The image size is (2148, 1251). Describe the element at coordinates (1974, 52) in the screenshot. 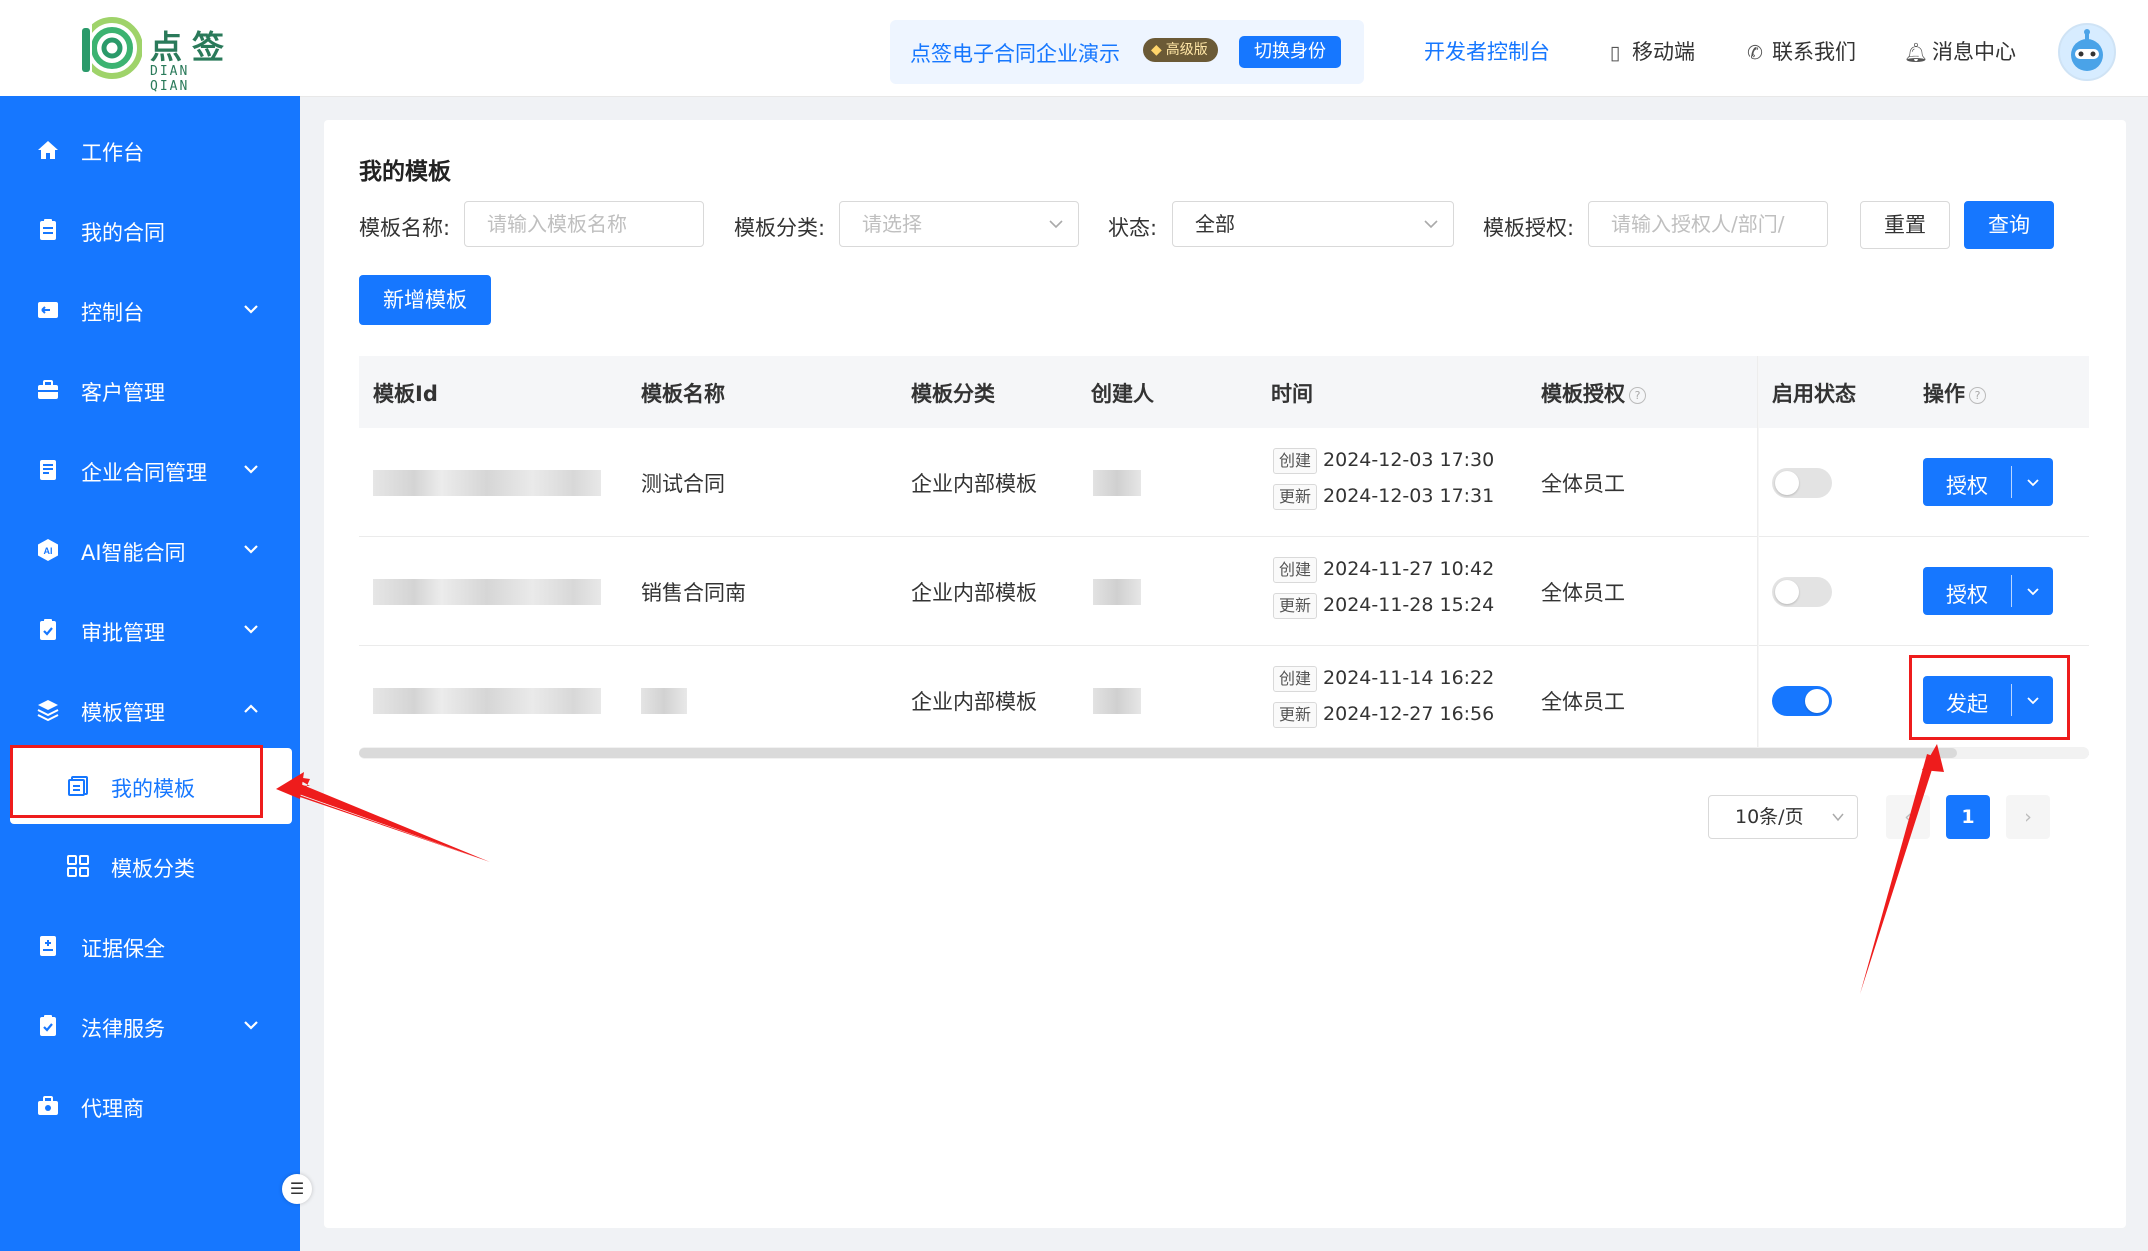

I see `message-center-label: 消息中心` at that location.